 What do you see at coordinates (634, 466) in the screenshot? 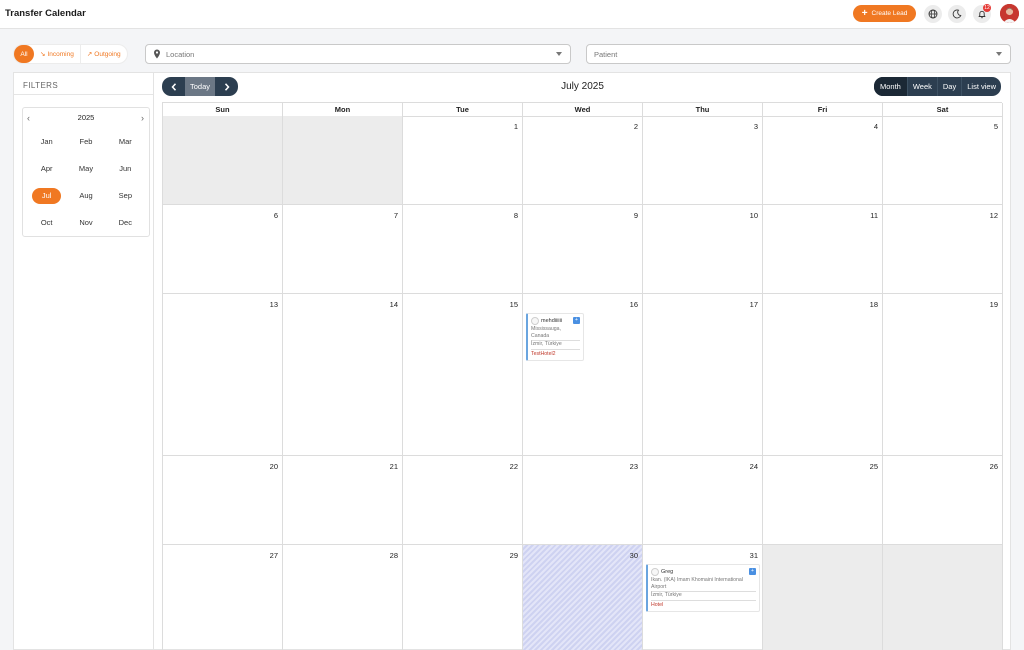
I see `day-number: 23` at bounding box center [634, 466].